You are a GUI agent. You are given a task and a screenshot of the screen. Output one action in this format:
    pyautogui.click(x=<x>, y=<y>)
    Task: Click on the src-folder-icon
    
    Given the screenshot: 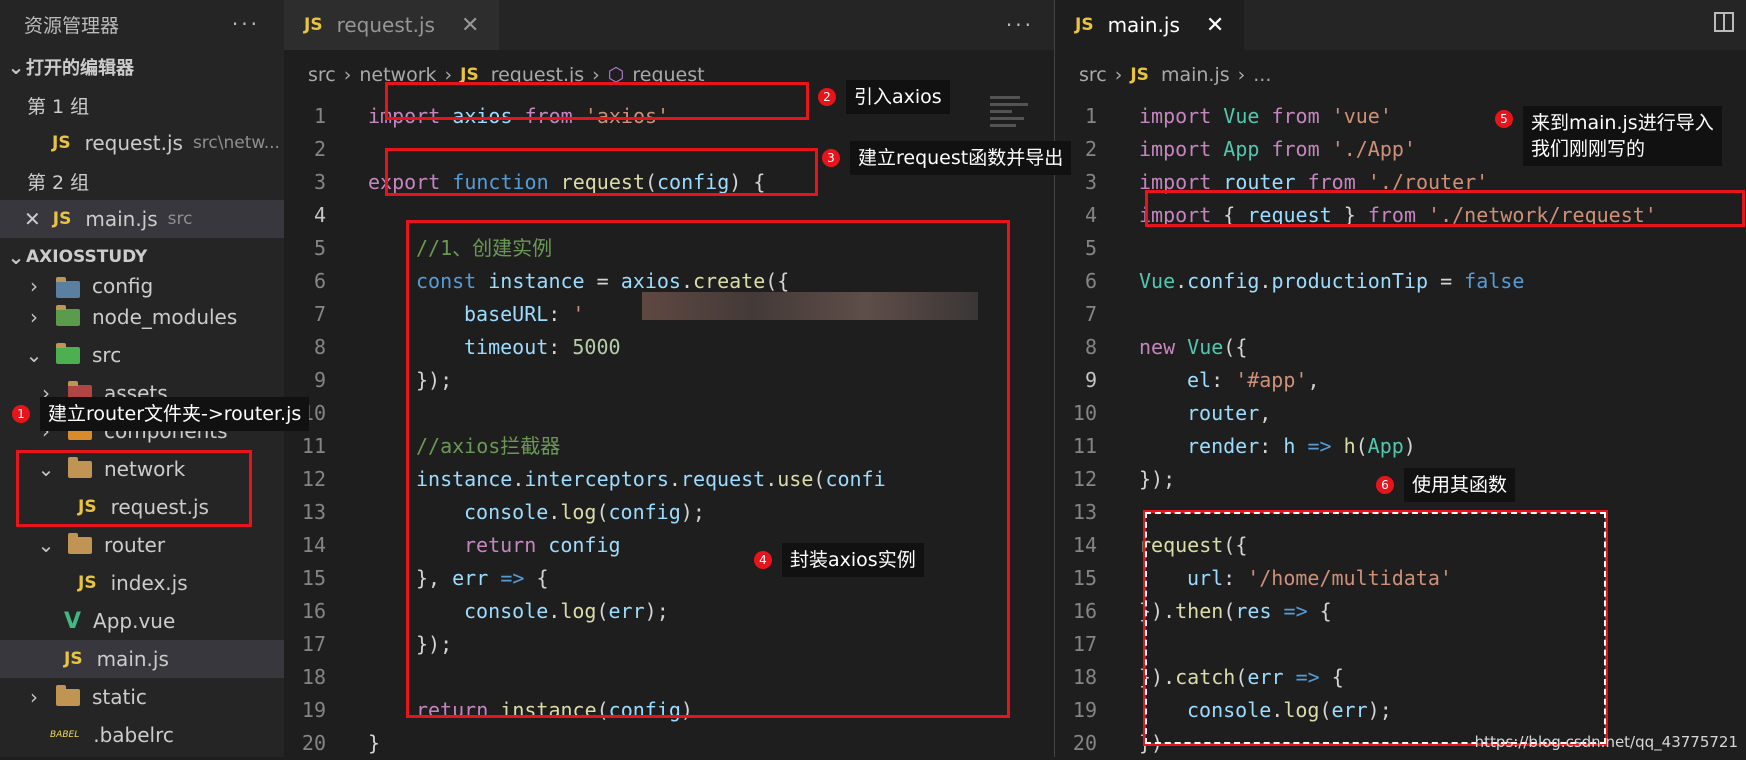 What is the action you would take?
    pyautogui.click(x=68, y=353)
    